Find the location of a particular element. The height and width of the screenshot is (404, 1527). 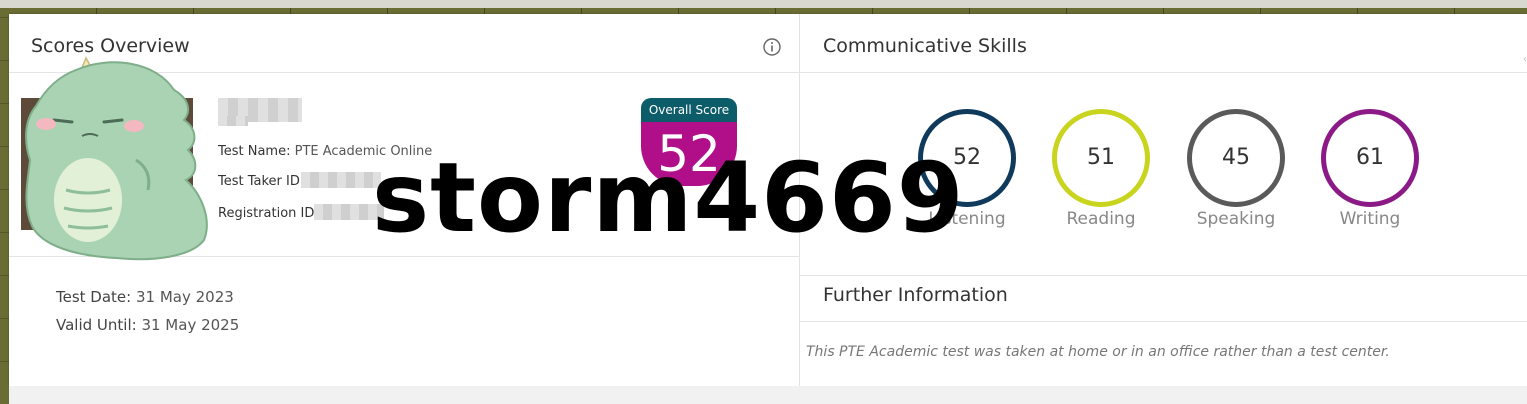

test-taker-id-redacted is located at coordinates (341, 180).